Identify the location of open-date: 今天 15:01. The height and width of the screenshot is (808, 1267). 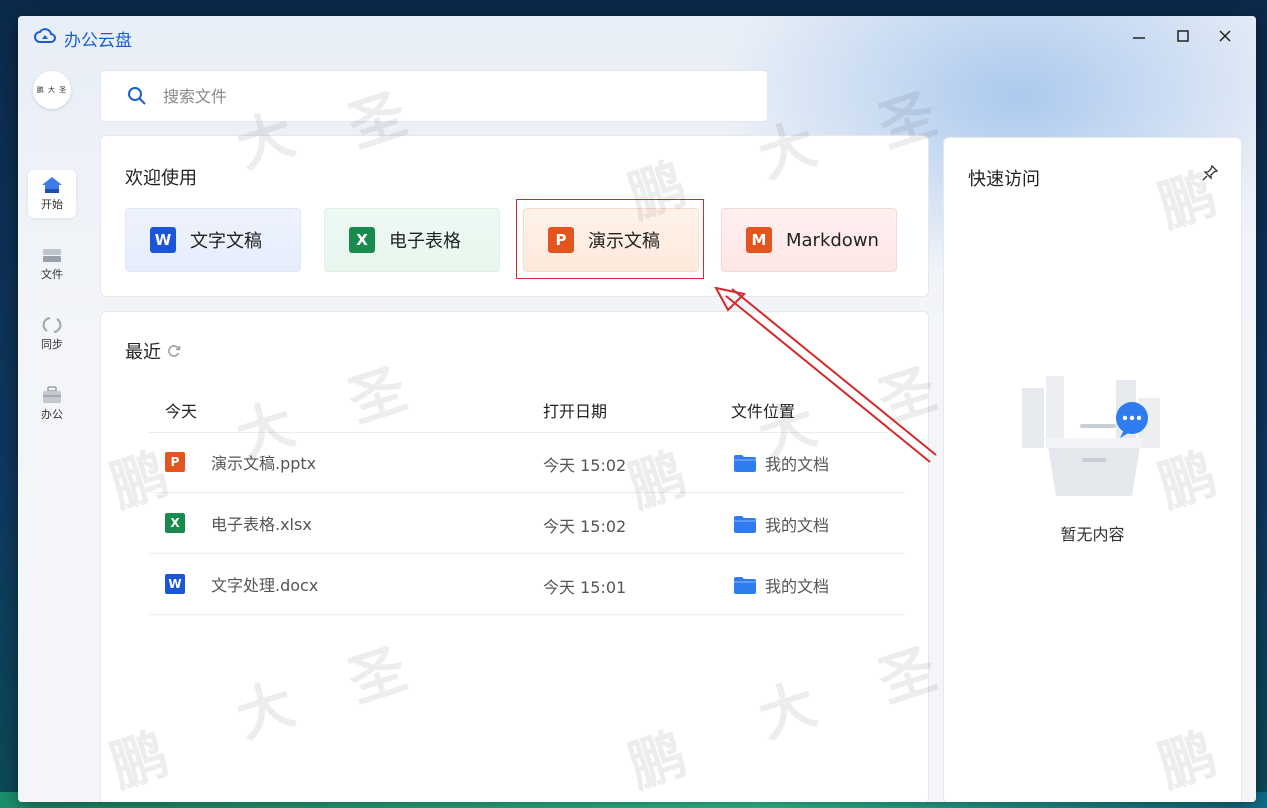
(585, 587).